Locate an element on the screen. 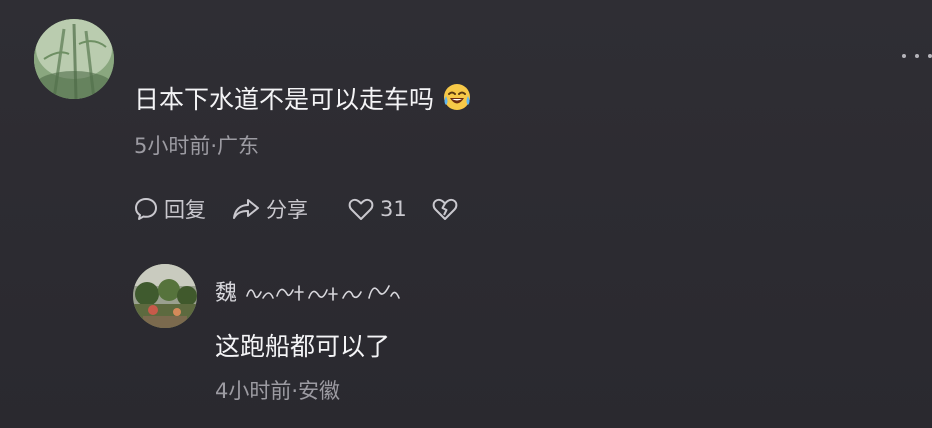 This screenshot has width=932, height=428. comment-body: 日本下水道不是可以走车吗 is located at coordinates (303, 99).